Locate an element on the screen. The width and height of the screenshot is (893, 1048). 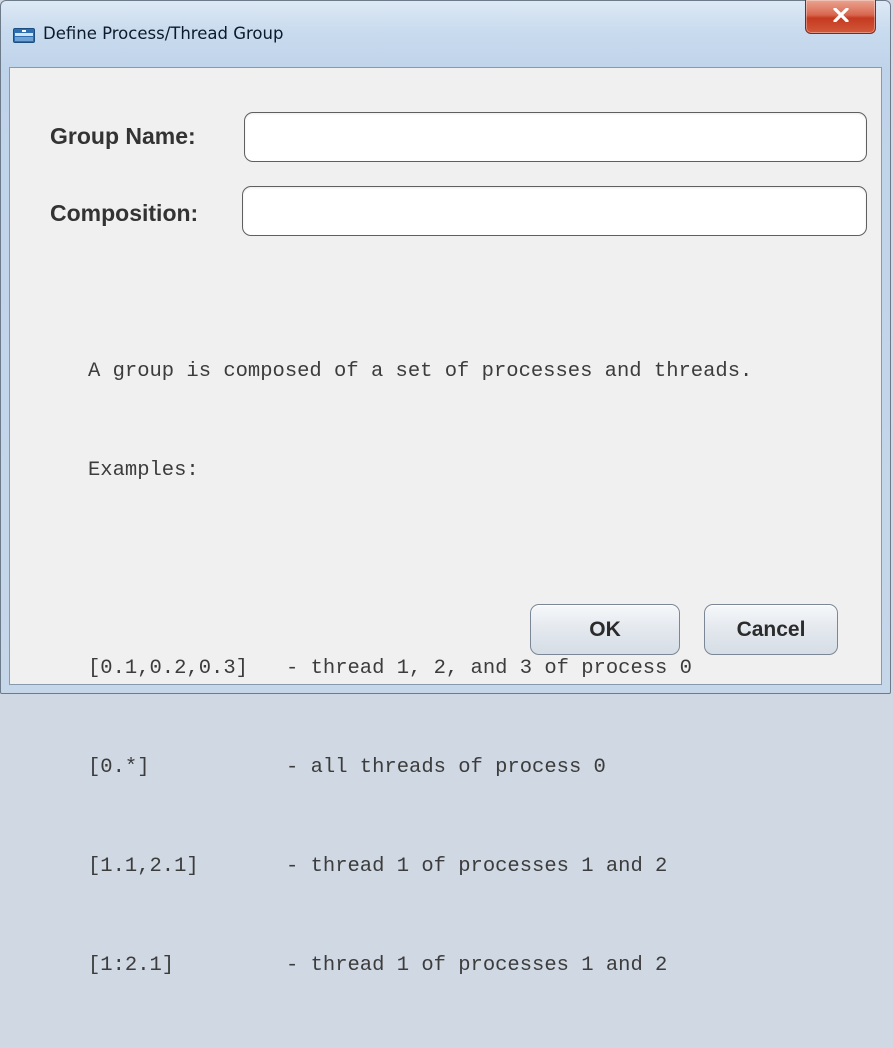
example-row: [1:2.1] - thread 1 of processes 1 and 2 is located at coordinates (420, 965).